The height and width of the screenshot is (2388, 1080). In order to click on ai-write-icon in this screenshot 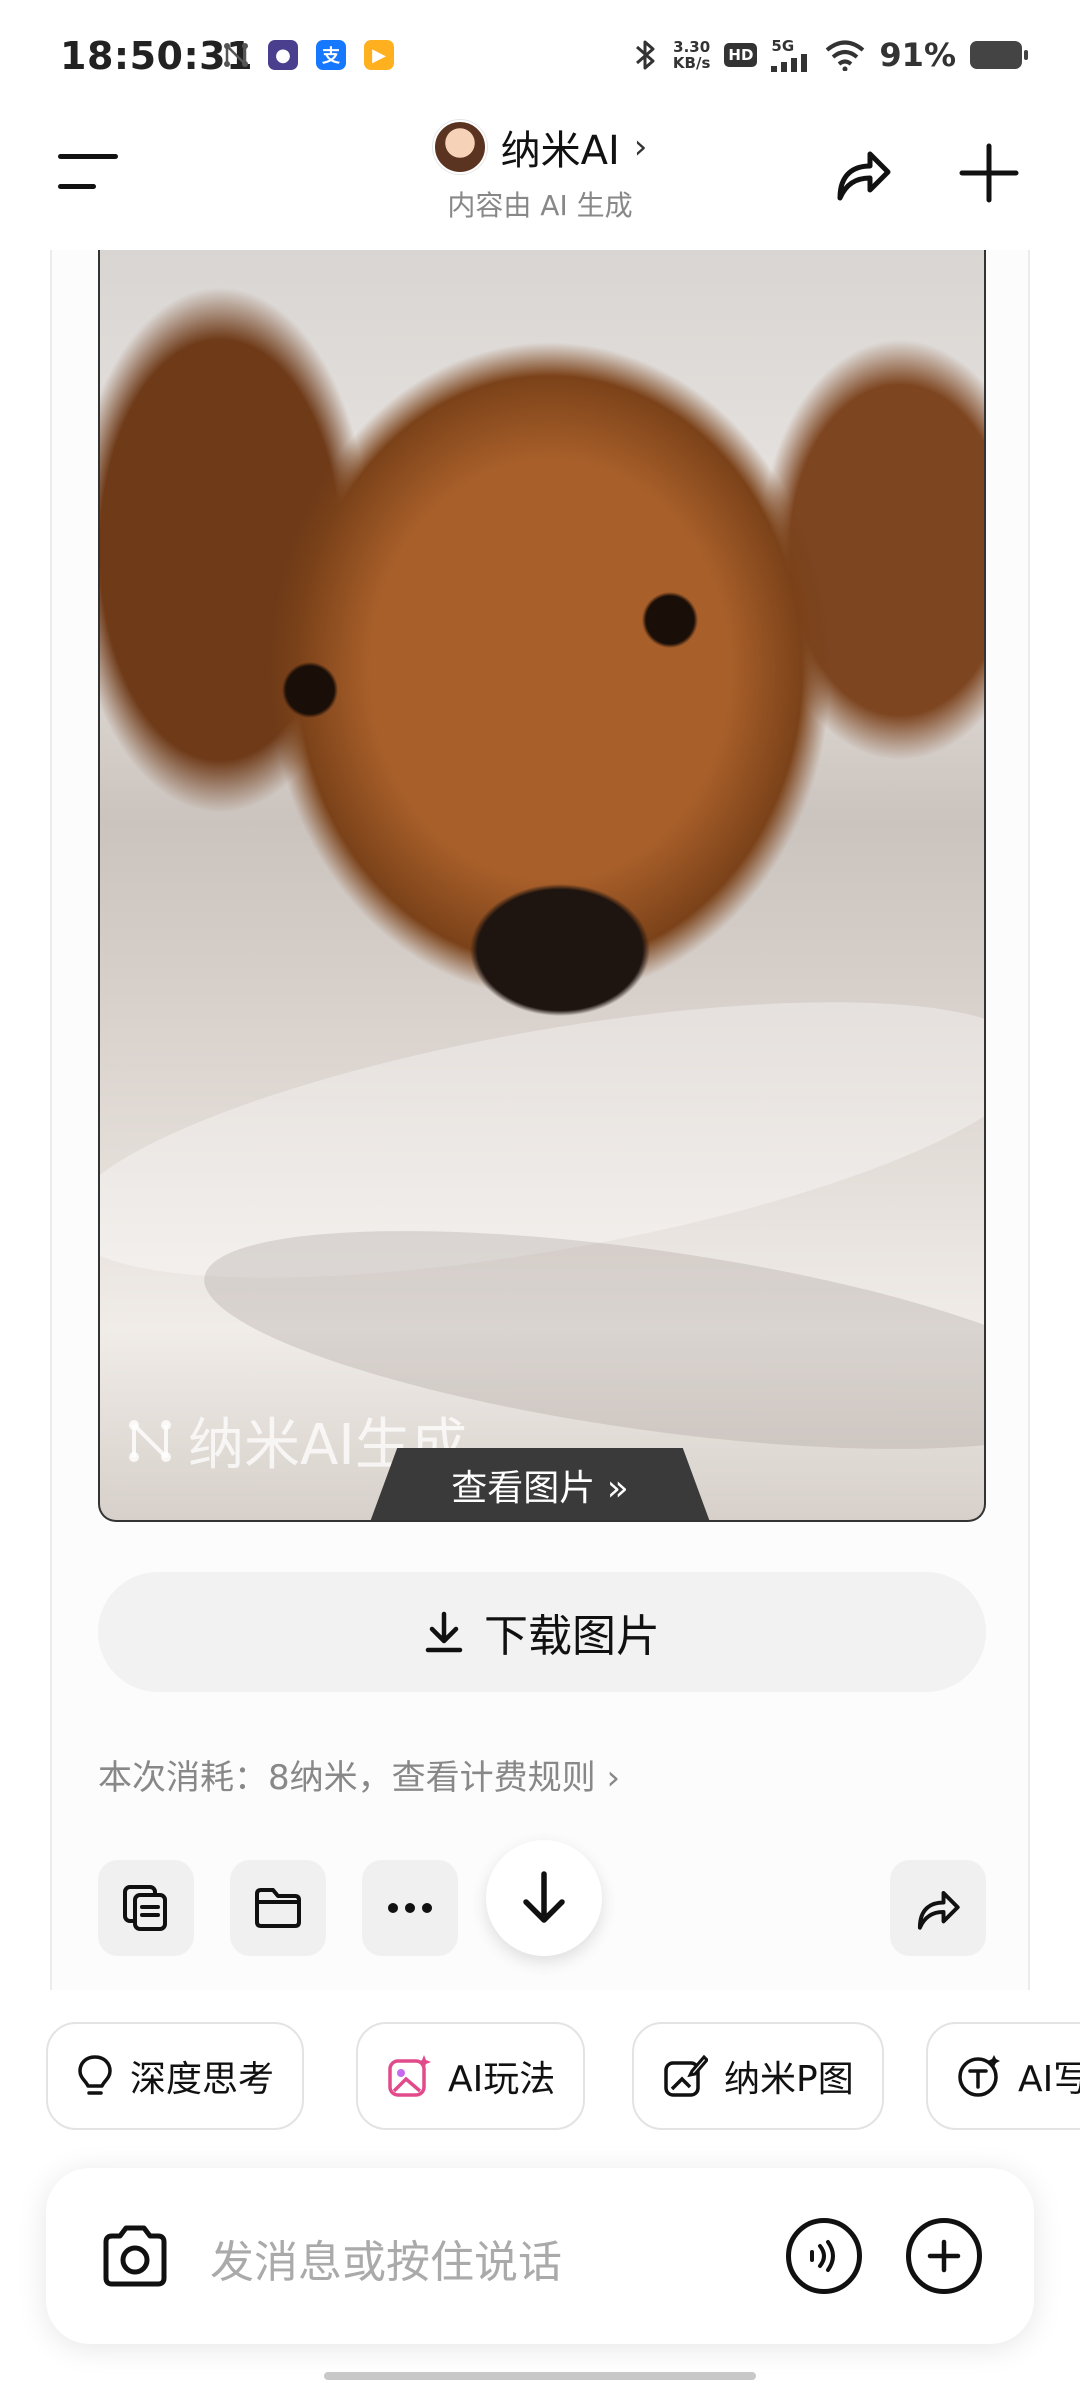, I will do `click(979, 2076)`.